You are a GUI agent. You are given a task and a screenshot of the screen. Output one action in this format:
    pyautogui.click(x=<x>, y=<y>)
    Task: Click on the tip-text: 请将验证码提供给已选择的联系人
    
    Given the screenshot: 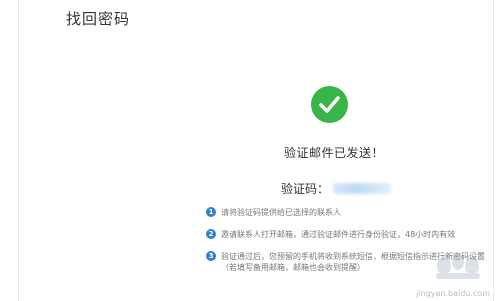 What is the action you would take?
    pyautogui.click(x=281, y=212)
    